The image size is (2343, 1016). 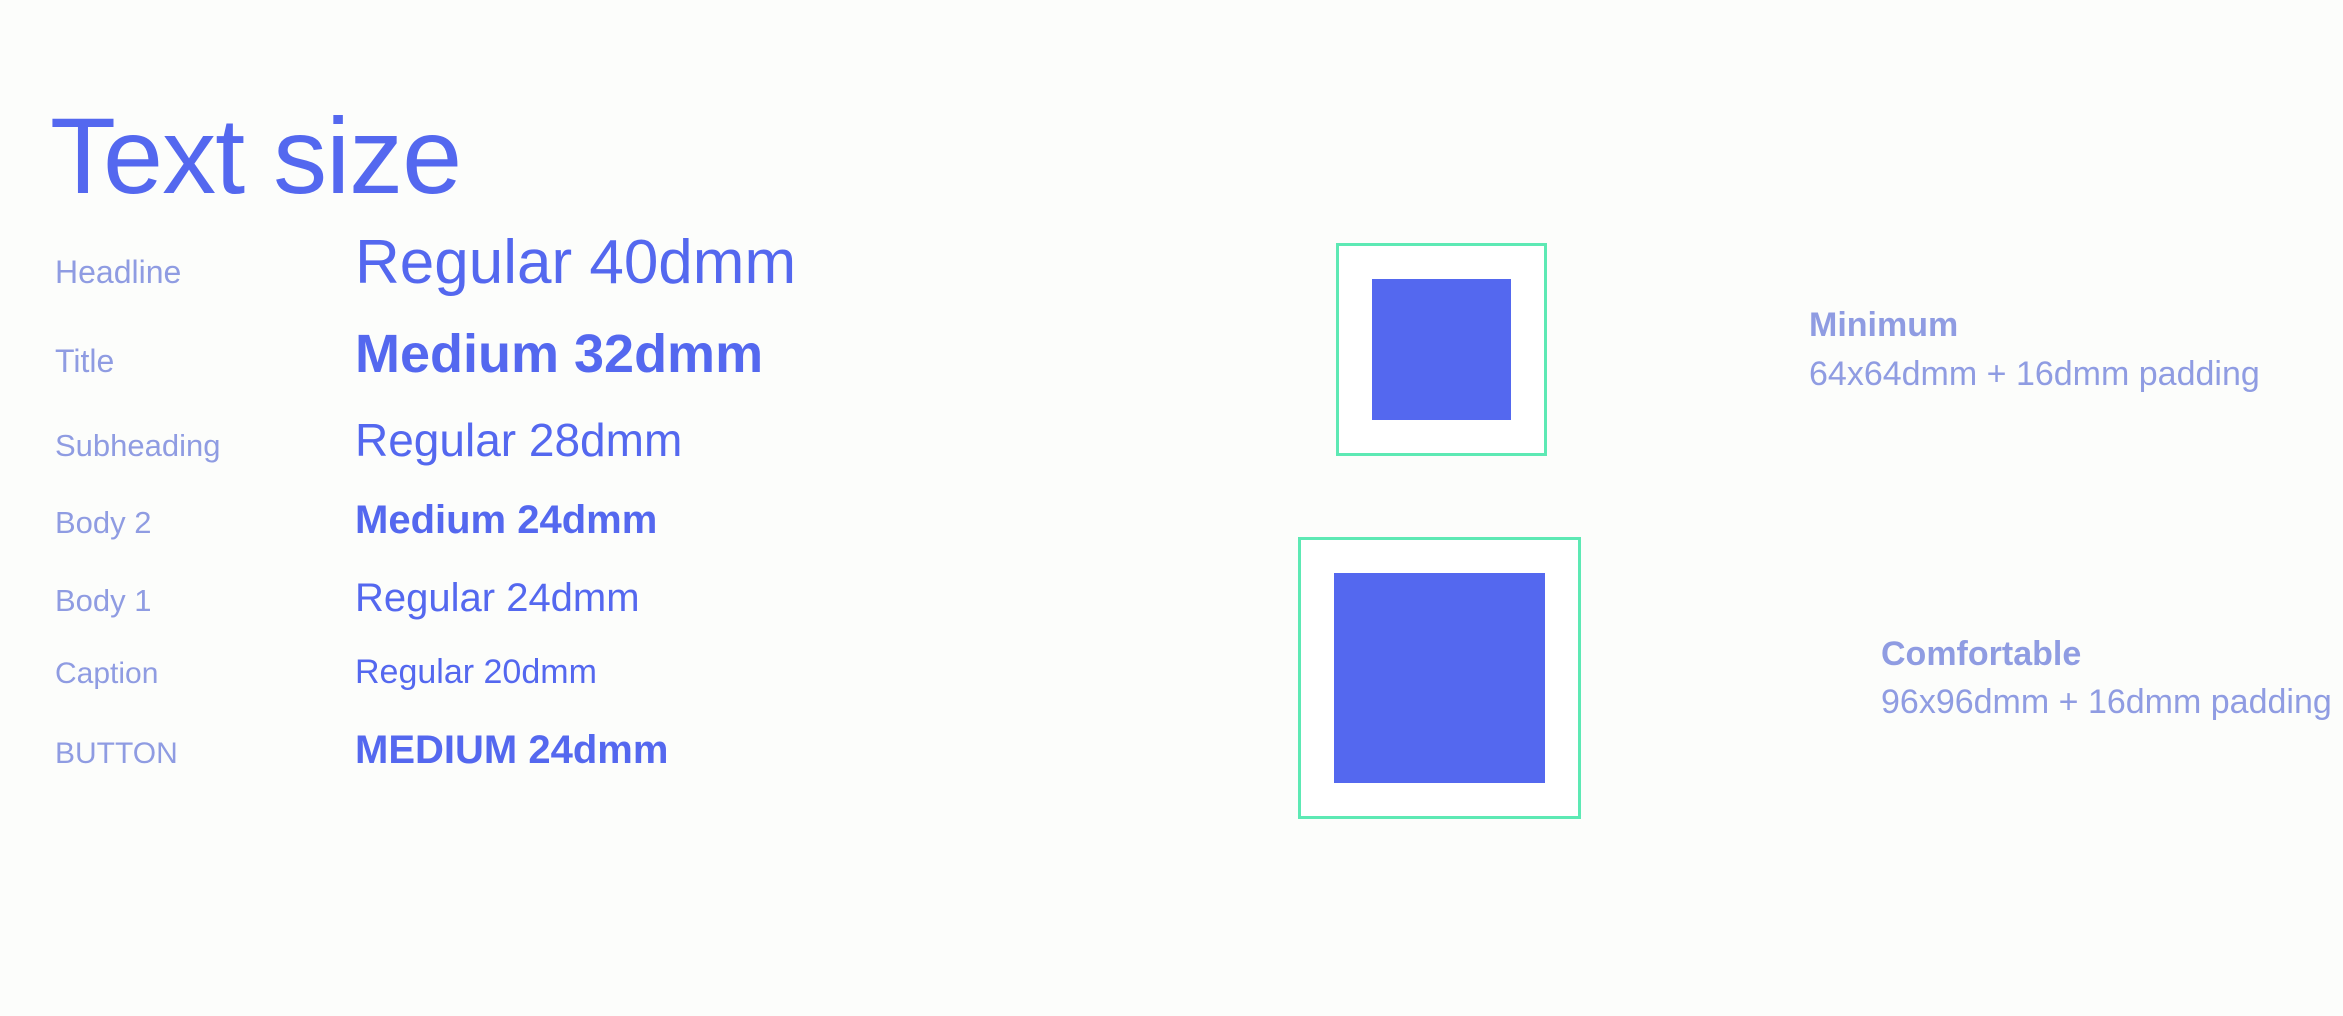 I want to click on hit-area-outline-comfortable, so click(x=1439, y=678).